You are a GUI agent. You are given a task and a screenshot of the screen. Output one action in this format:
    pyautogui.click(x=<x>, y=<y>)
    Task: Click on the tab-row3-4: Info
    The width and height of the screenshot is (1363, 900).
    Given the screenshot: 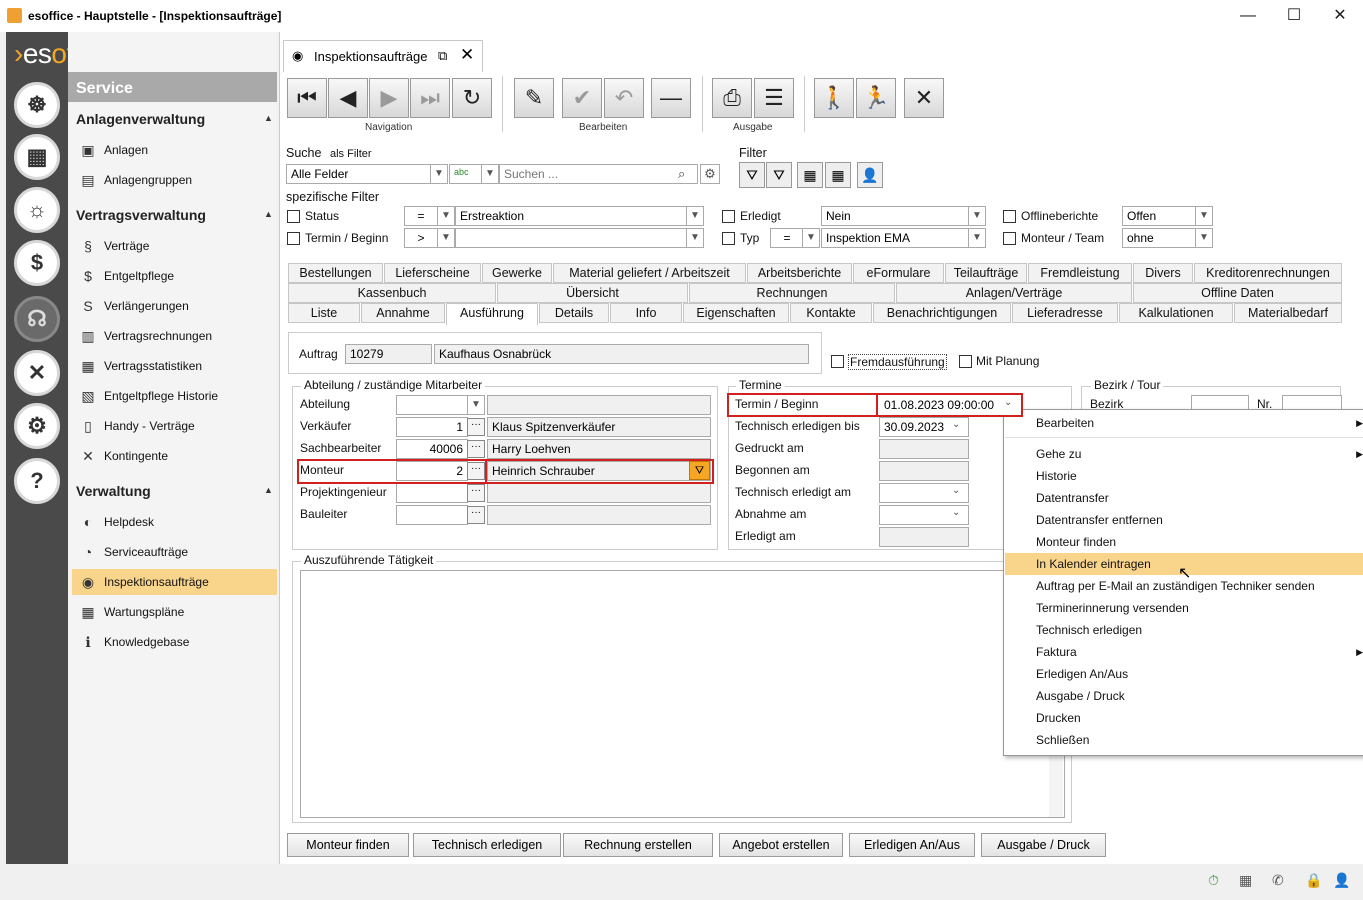 What is the action you would take?
    pyautogui.click(x=646, y=313)
    